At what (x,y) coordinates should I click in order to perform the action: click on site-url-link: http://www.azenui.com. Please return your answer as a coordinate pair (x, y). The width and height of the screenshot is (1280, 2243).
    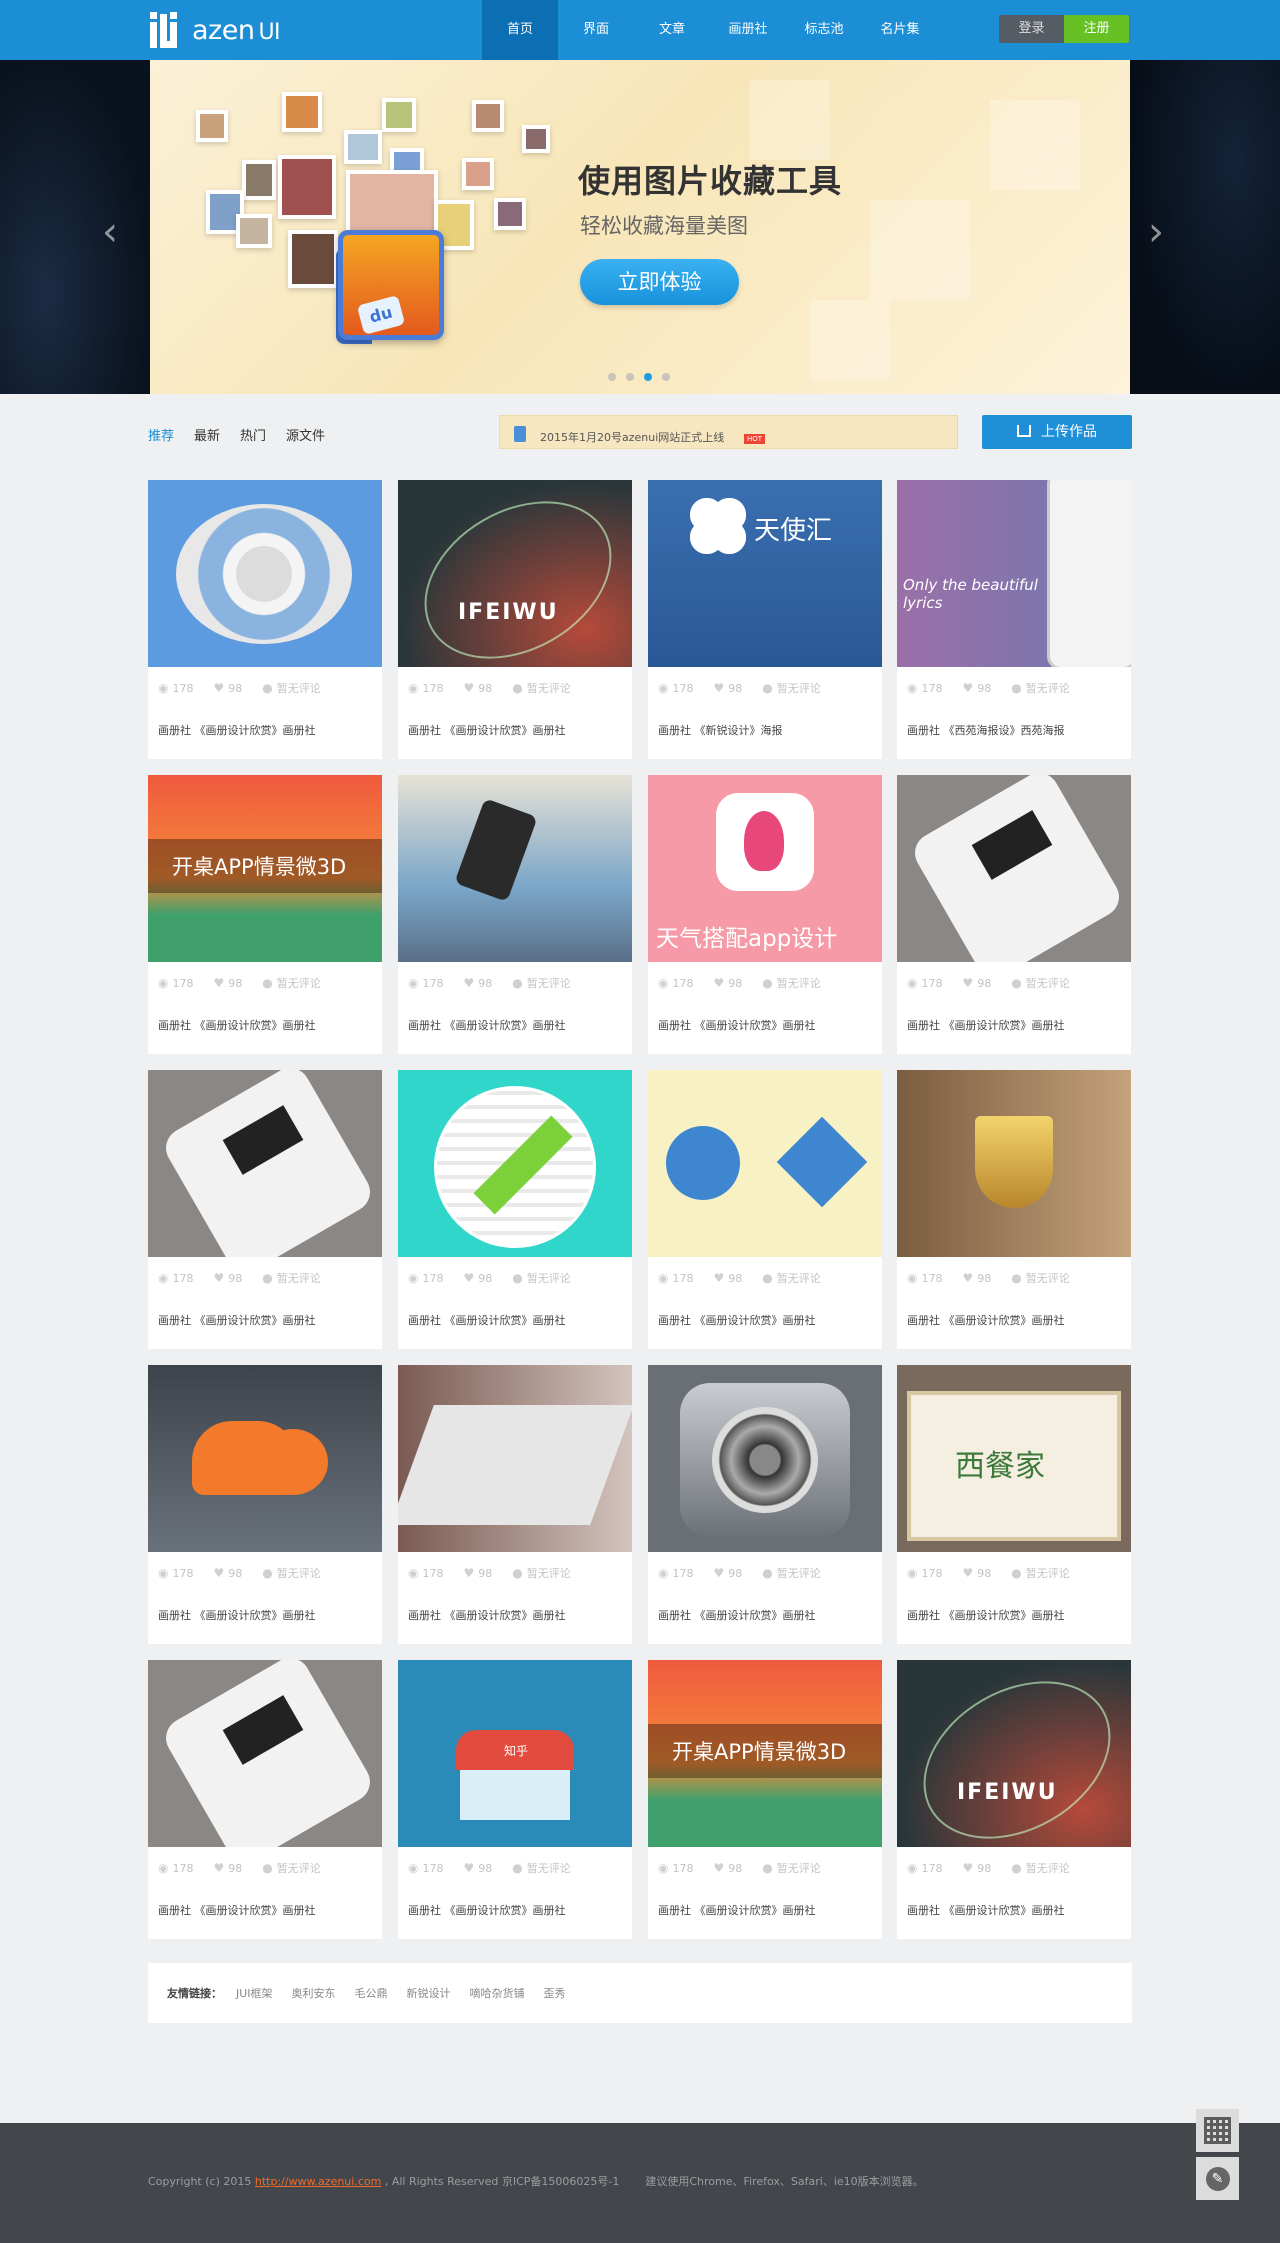
    Looking at the image, I should click on (318, 2181).